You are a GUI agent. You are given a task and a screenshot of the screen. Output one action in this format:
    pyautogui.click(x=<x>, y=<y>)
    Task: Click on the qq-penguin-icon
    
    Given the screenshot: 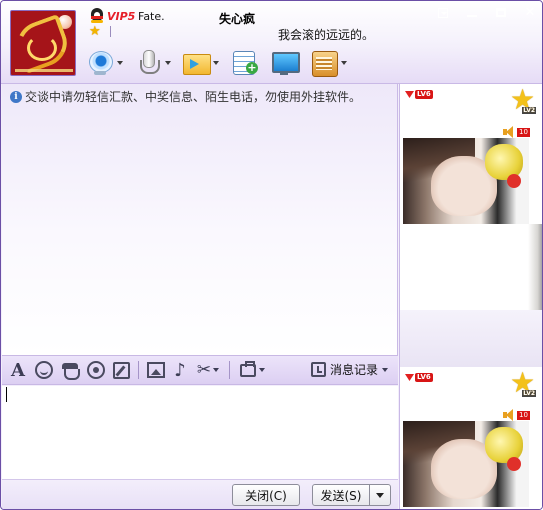 What is the action you would take?
    pyautogui.click(x=97, y=15)
    